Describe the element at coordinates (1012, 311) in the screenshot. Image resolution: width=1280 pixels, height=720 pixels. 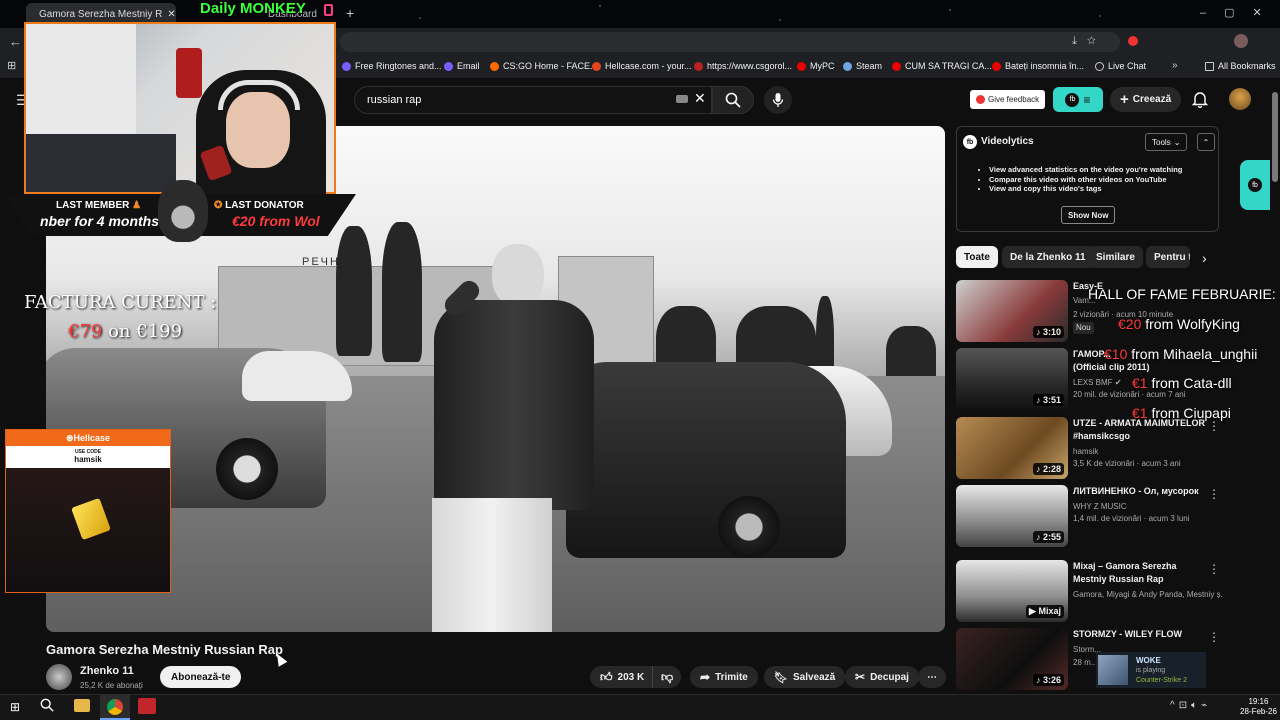
I see `video-thumbnail: ♪ 3:10` at that location.